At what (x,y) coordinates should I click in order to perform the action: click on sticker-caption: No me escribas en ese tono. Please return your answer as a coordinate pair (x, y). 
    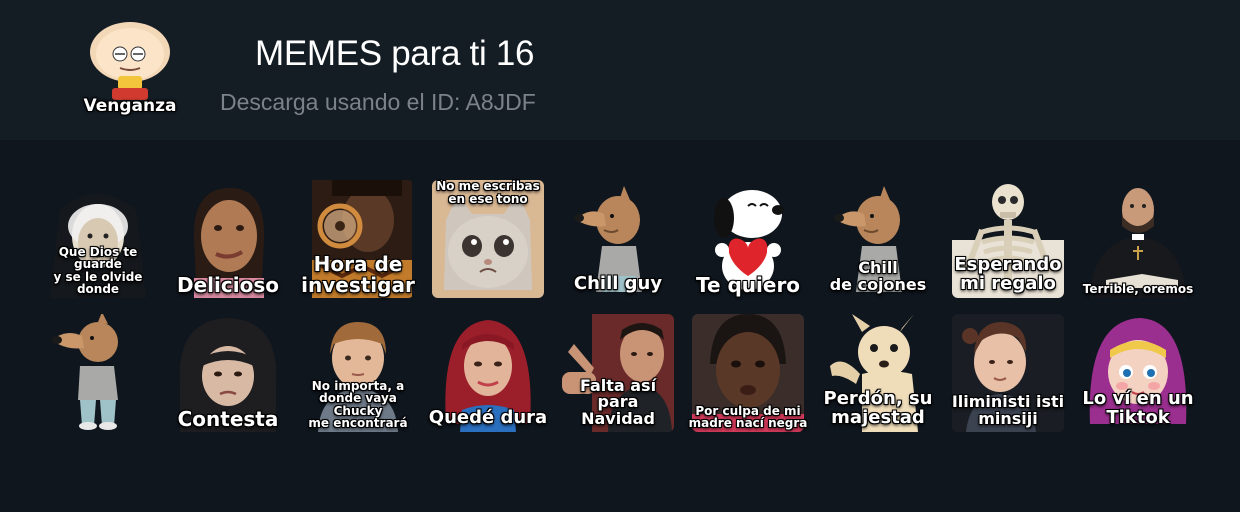
    Looking at the image, I should click on (488, 192).